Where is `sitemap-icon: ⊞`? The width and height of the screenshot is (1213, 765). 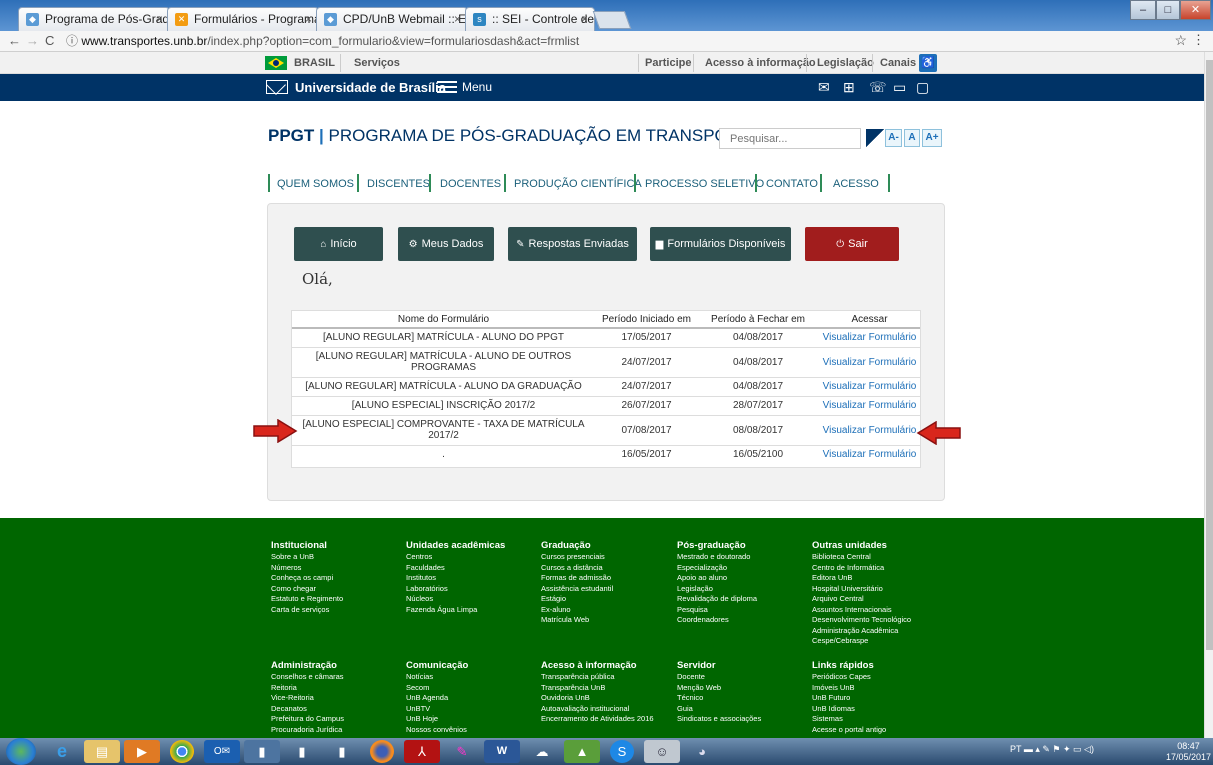
sitemap-icon: ⊞ is located at coordinates (849, 87).